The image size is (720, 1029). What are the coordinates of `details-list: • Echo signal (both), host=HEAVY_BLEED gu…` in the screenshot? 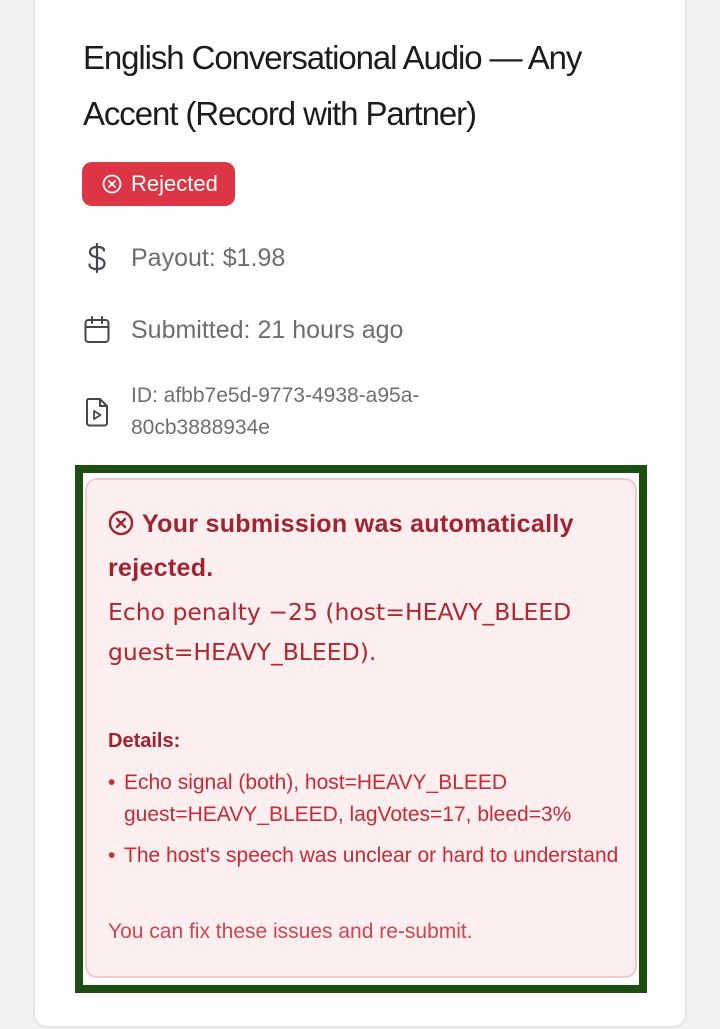 It's located at (368, 824).